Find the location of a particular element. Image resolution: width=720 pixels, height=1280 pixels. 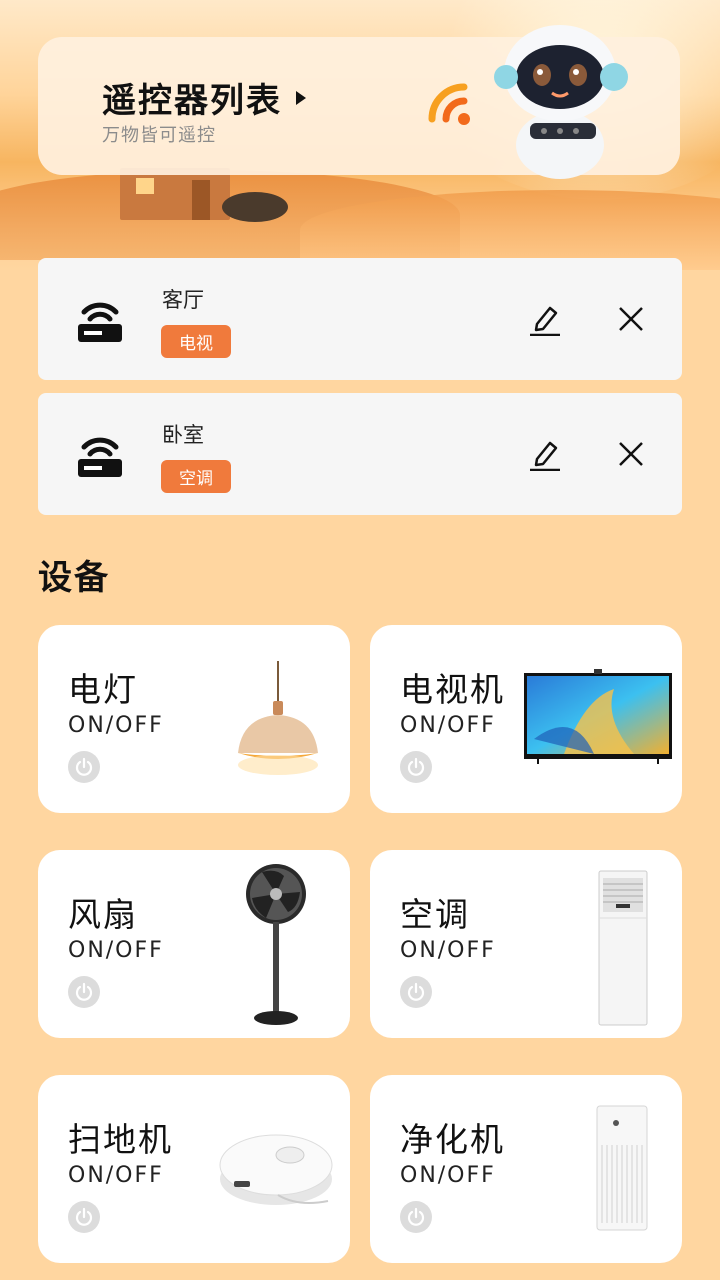

signal-wave-icon is located at coordinates (449, 104).